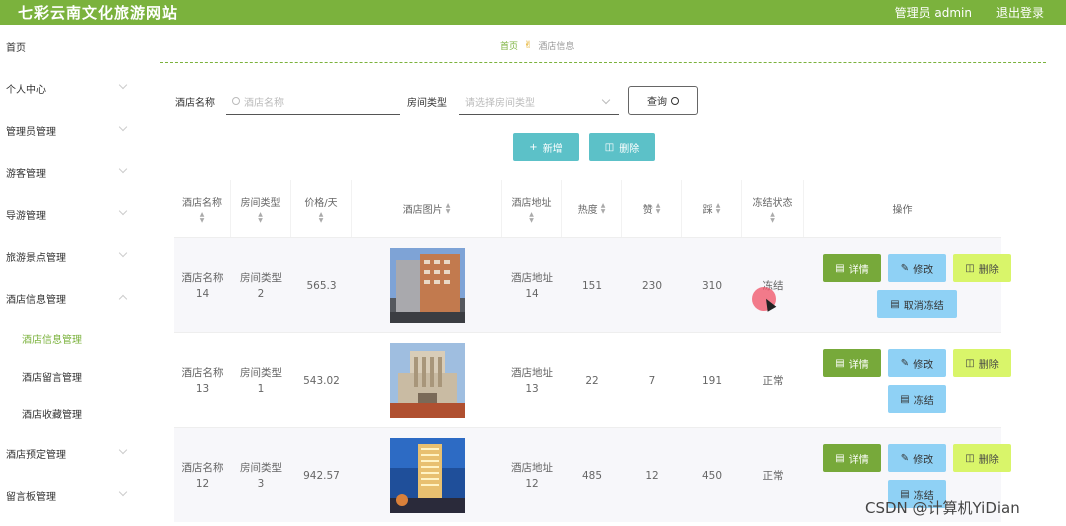 This screenshot has height=526, width=1066. What do you see at coordinates (36, 258) in the screenshot?
I see `sidebar-item-label: 旅游景点管理` at bounding box center [36, 258].